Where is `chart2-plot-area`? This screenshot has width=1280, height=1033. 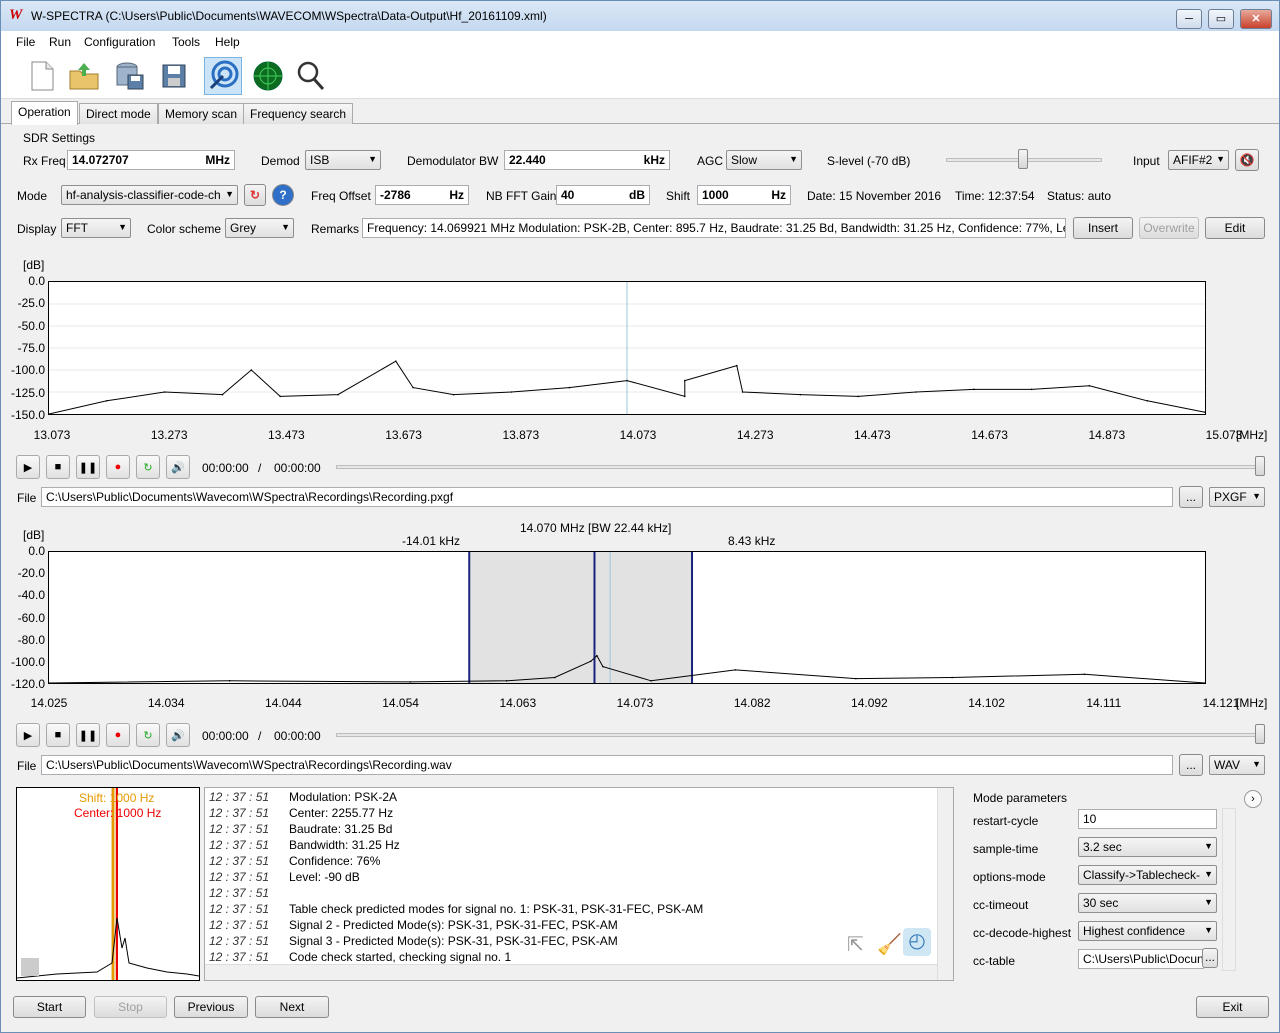
chart2-plot-area is located at coordinates (627, 617).